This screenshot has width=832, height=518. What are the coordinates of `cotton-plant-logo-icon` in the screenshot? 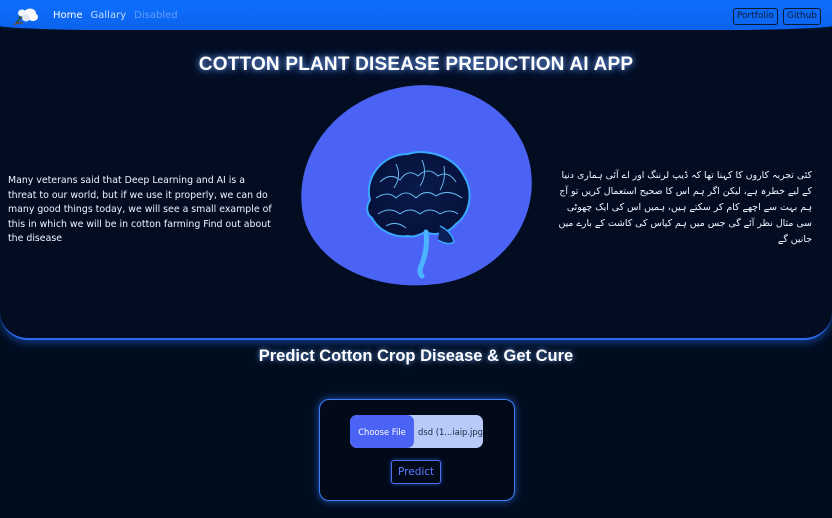 It's located at (25, 16).